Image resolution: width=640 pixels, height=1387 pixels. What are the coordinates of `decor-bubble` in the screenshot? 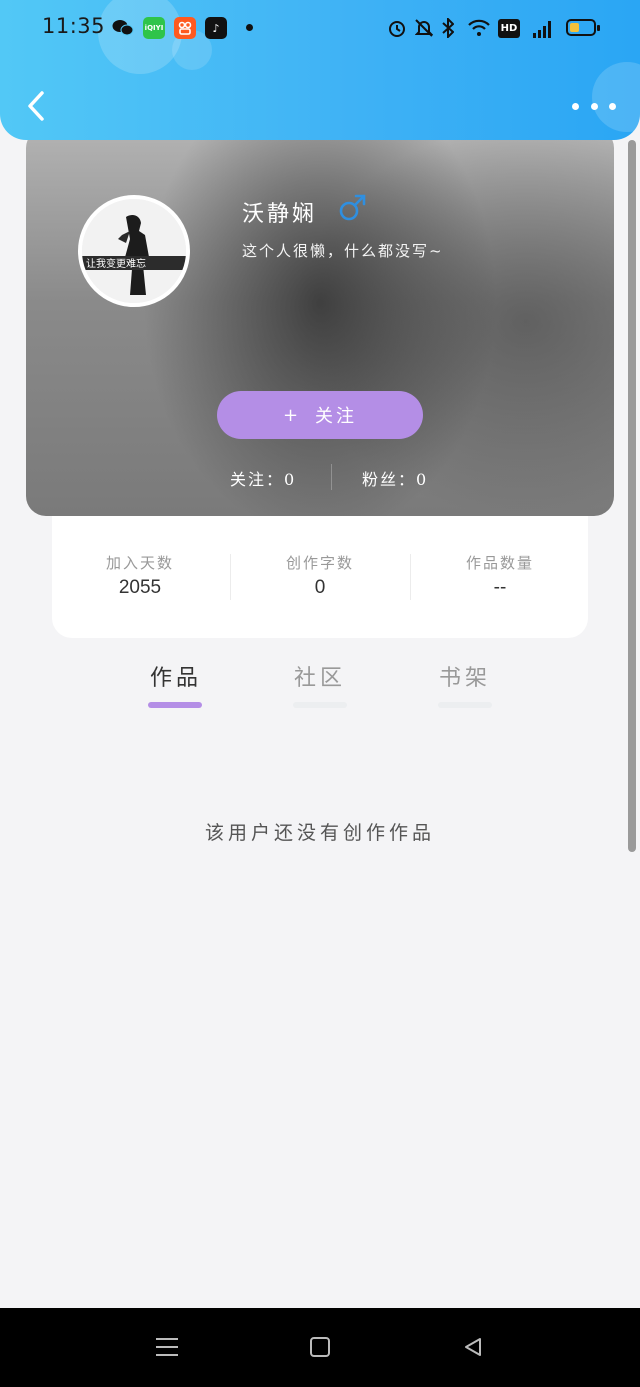 It's located at (140, 37).